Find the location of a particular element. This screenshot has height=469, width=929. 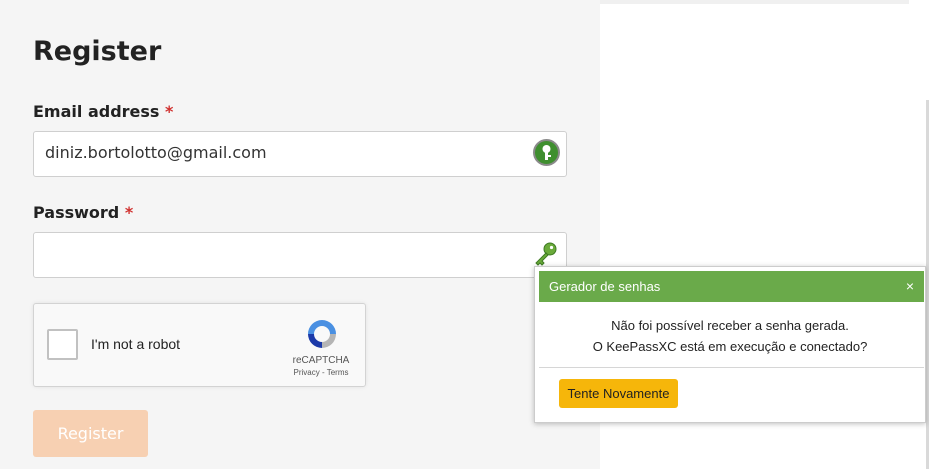

key-icon is located at coordinates (546, 254).